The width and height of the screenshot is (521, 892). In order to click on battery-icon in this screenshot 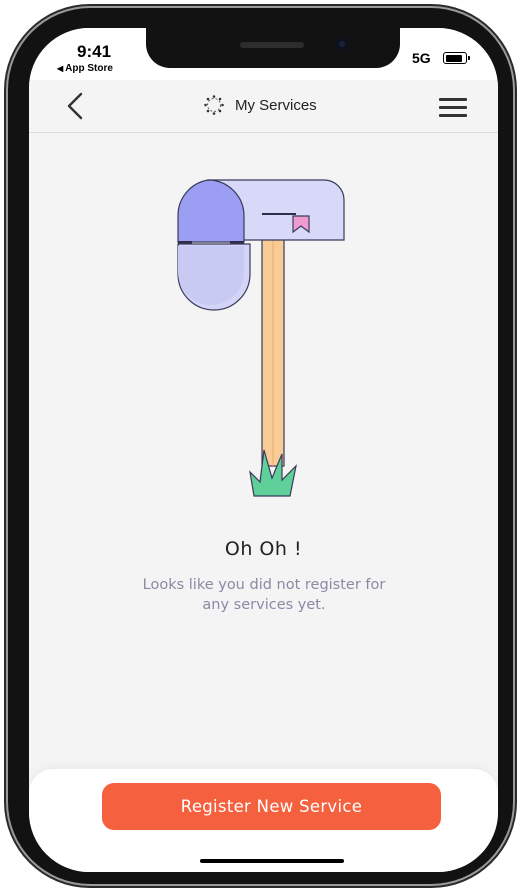, I will do `click(456, 58)`.